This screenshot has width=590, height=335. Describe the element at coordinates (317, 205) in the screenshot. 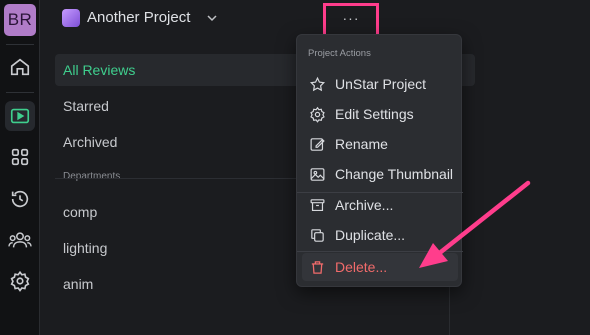

I see `archive-box-icon` at that location.